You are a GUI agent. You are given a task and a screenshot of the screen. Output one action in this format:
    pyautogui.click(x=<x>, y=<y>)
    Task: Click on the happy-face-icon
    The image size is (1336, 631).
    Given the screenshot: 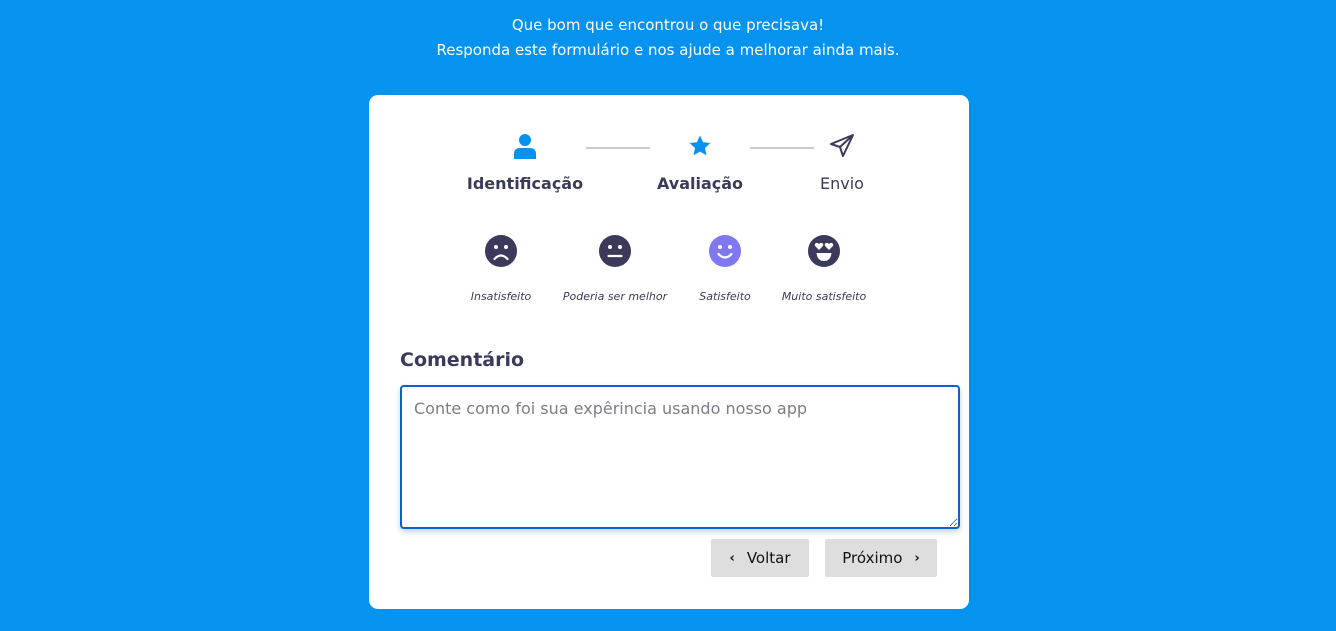 What is the action you would take?
    pyautogui.click(x=725, y=251)
    